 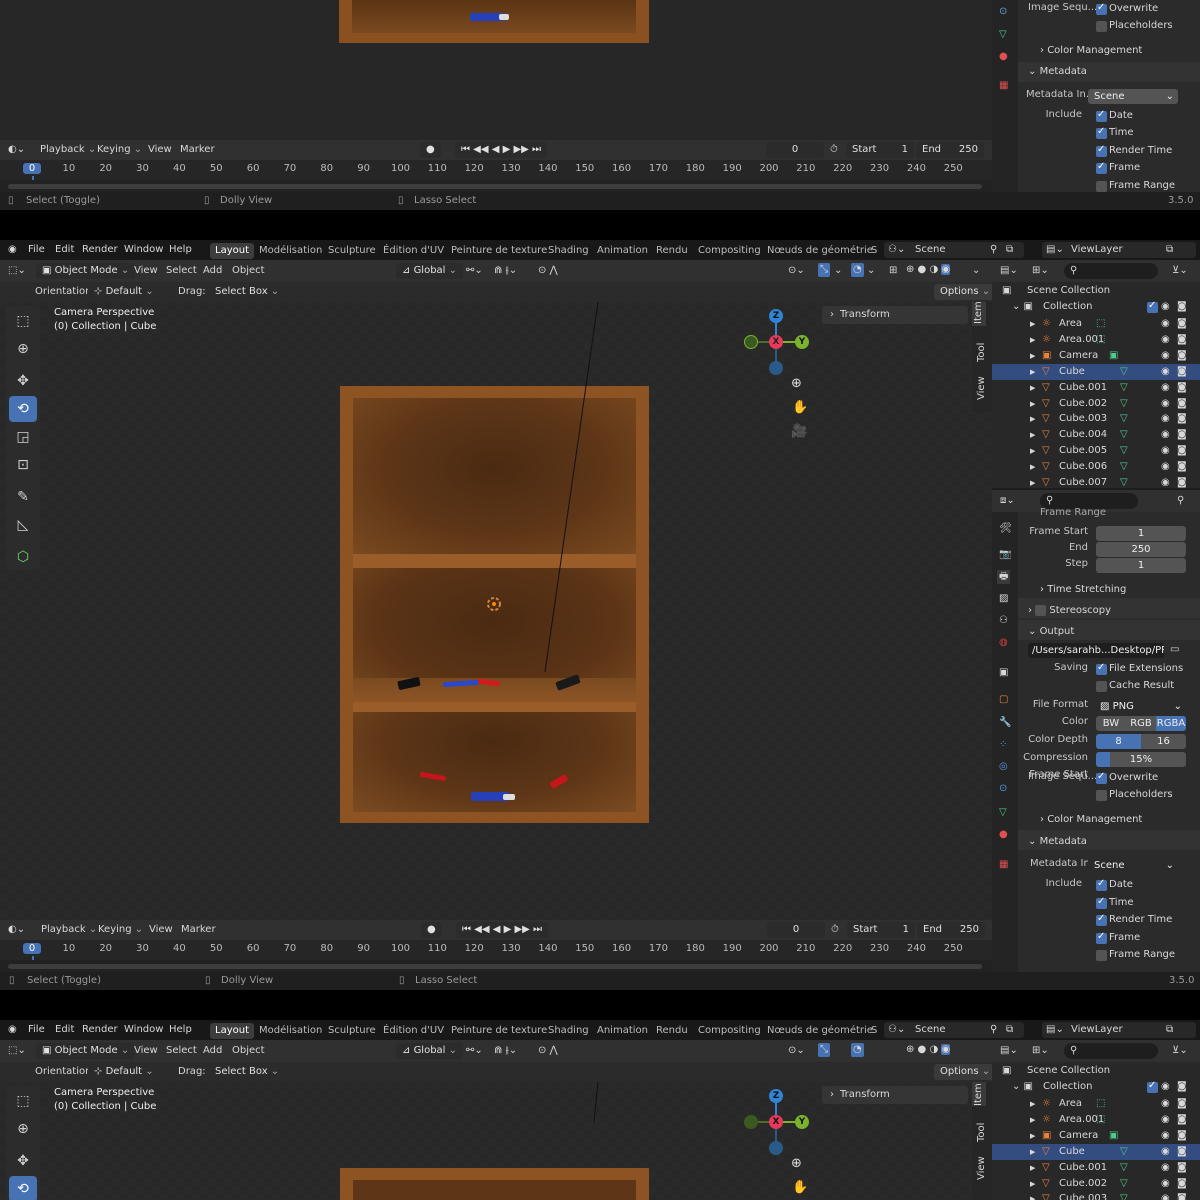 I want to click on stopwatch-icon: ⏱, so click(x=835, y=930).